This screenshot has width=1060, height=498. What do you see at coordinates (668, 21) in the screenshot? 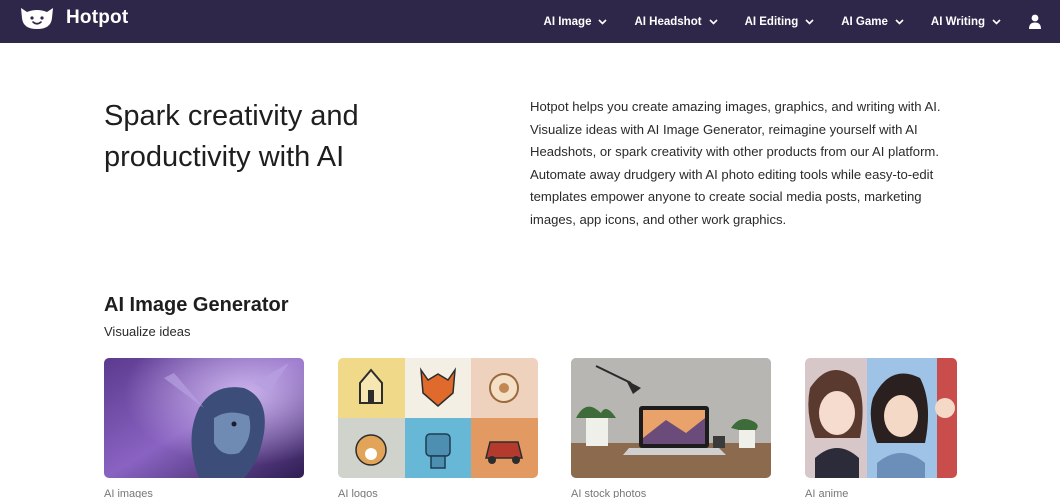
I see `nav-label: AI Headshot` at bounding box center [668, 21].